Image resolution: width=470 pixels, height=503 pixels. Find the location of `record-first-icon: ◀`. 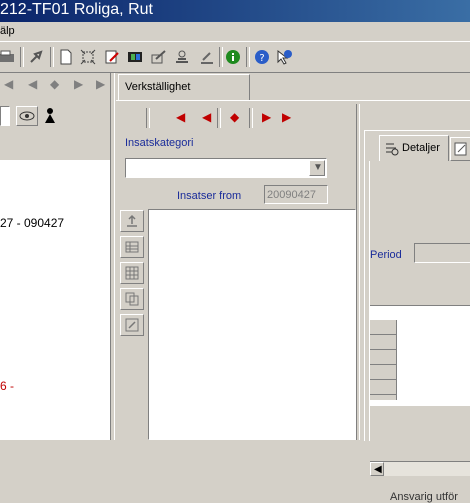

record-first-icon: ◀ is located at coordinates (180, 117).